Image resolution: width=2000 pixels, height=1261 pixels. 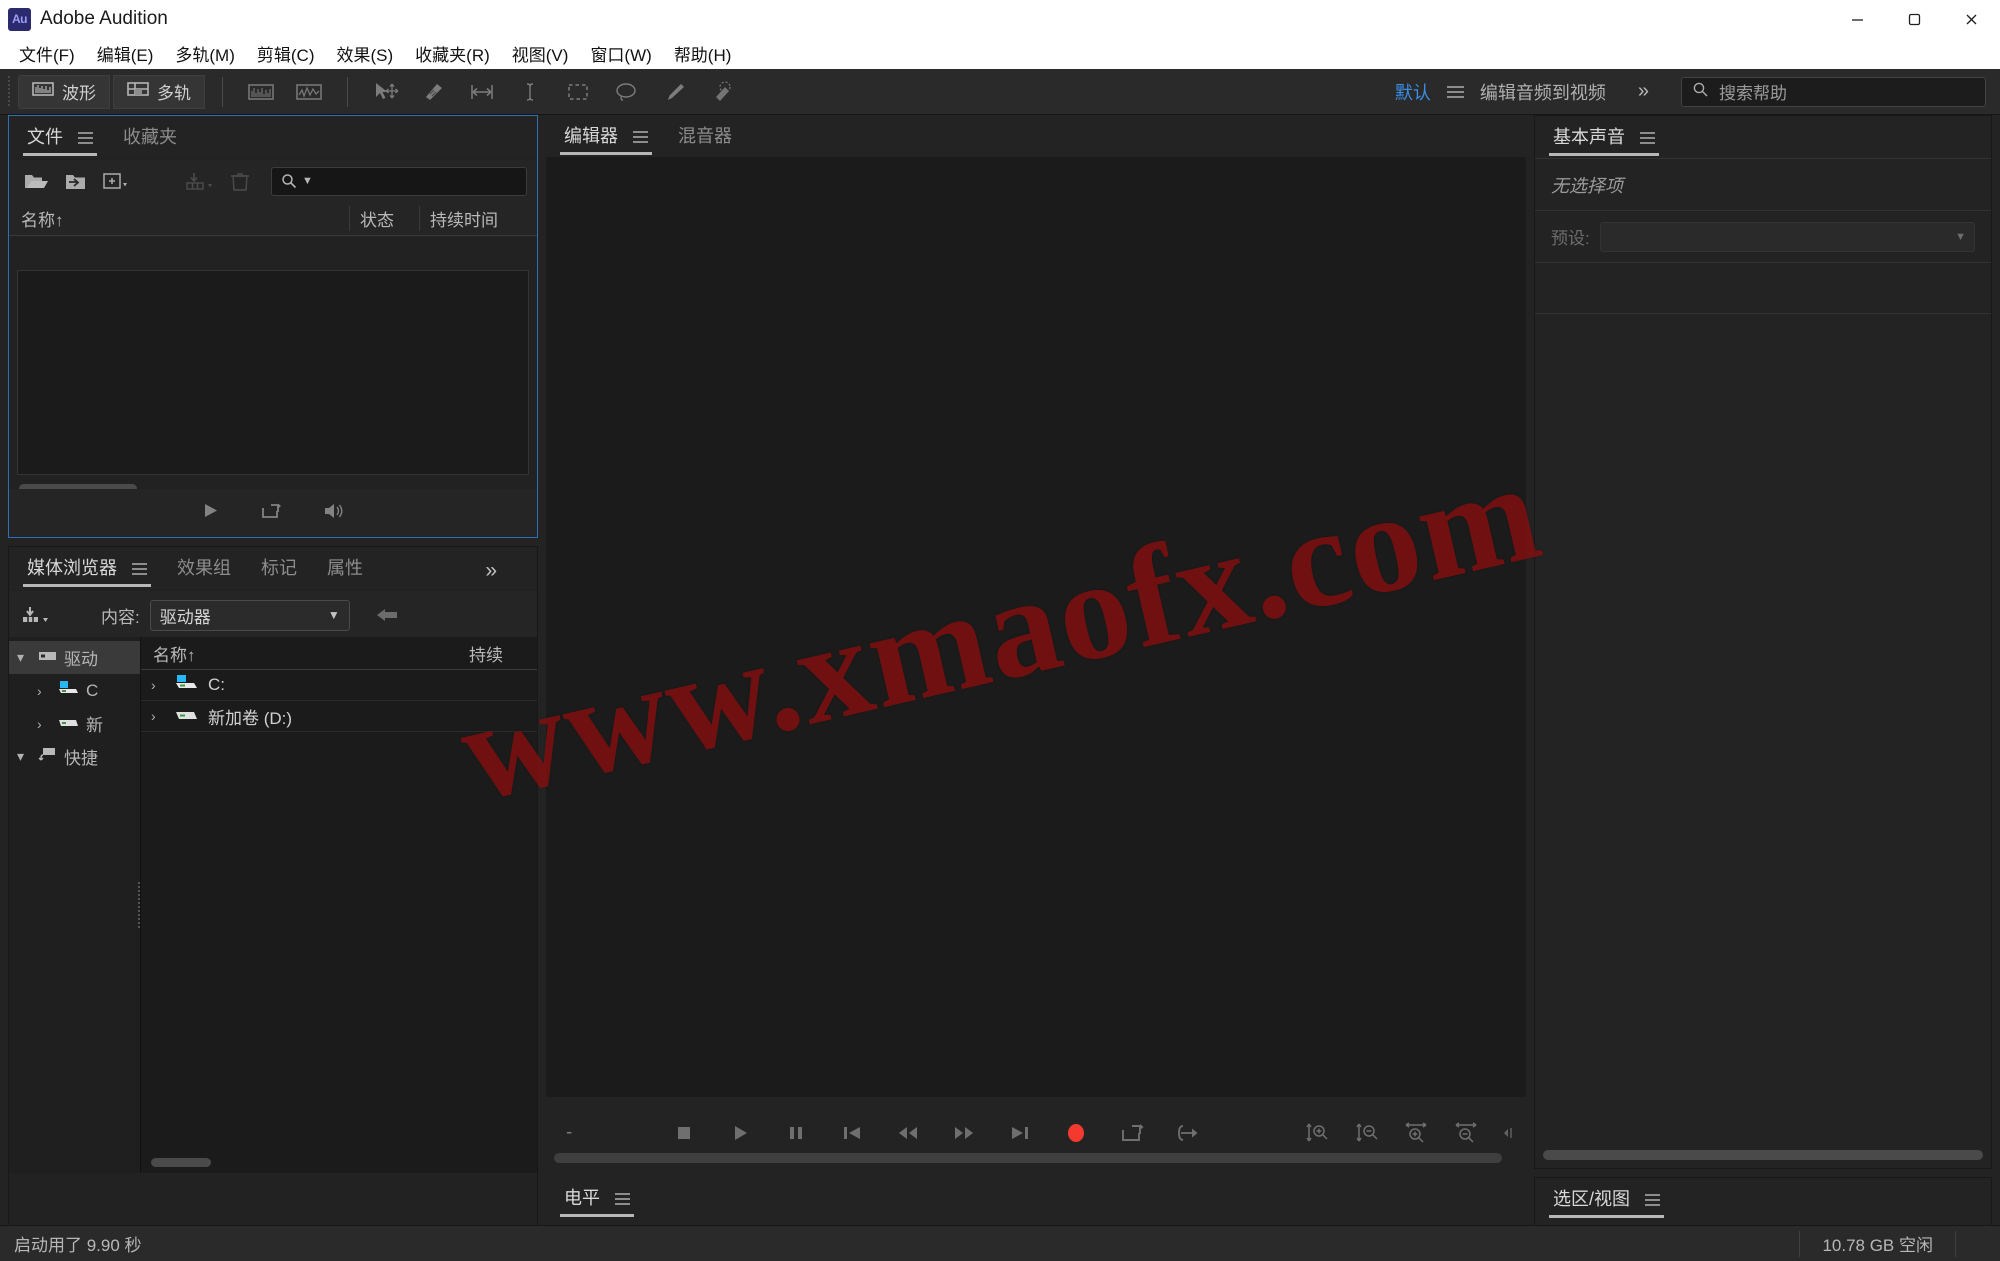 I want to click on workspace-overflow-icon: », so click(x=1643, y=91).